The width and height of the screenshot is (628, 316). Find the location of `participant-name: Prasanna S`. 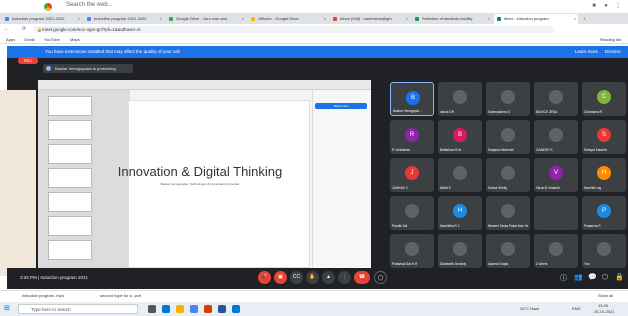

participant-name: Prasanna S is located at coordinates (592, 226).